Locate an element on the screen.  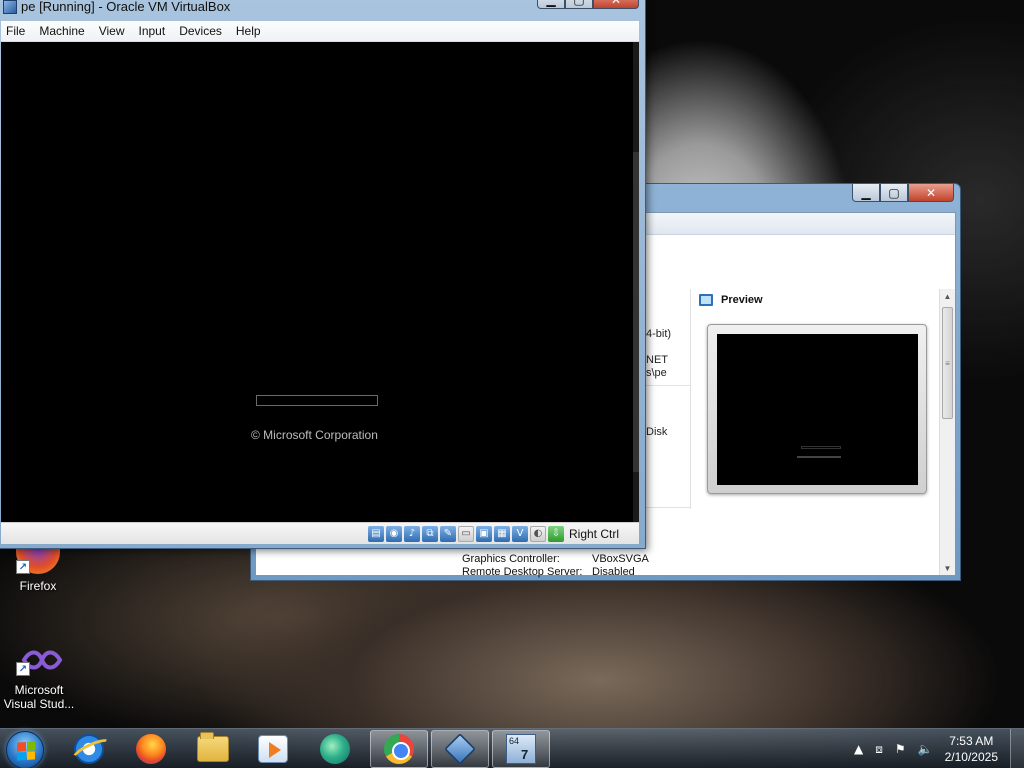
show-desktop-button is located at coordinates (1017, 748).